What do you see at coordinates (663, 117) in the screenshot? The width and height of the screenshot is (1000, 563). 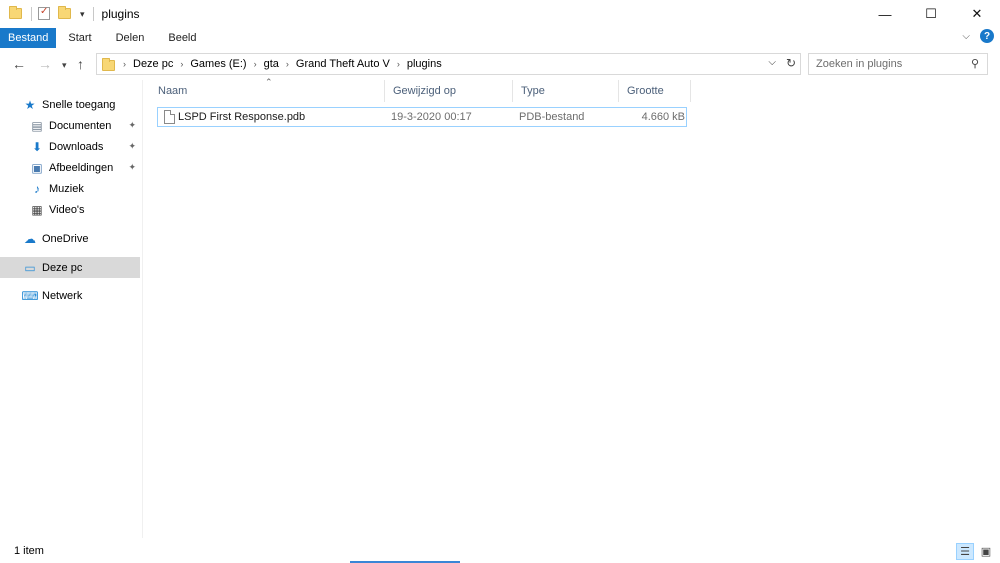 I see `file-size: 4.660 kB` at bounding box center [663, 117].